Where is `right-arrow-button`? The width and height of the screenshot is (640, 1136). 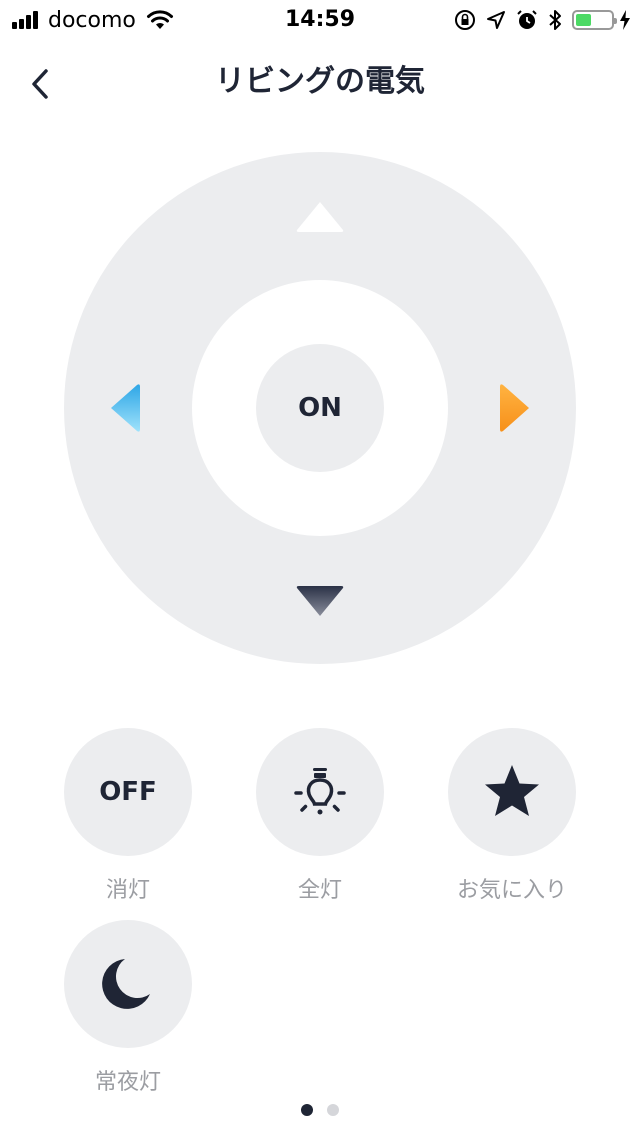 right-arrow-button is located at coordinates (515, 408).